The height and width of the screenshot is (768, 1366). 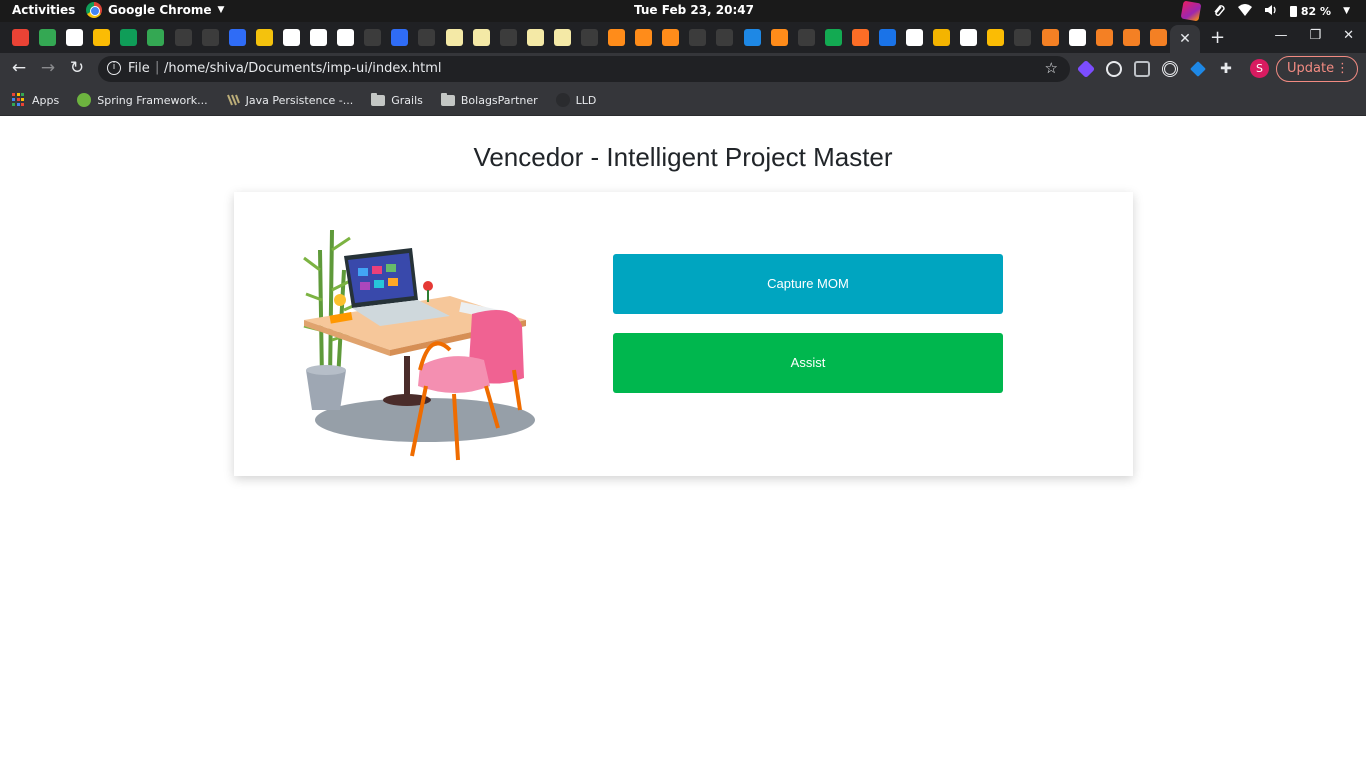 I want to click on extension-diamond-icon, so click(x=1086, y=69).